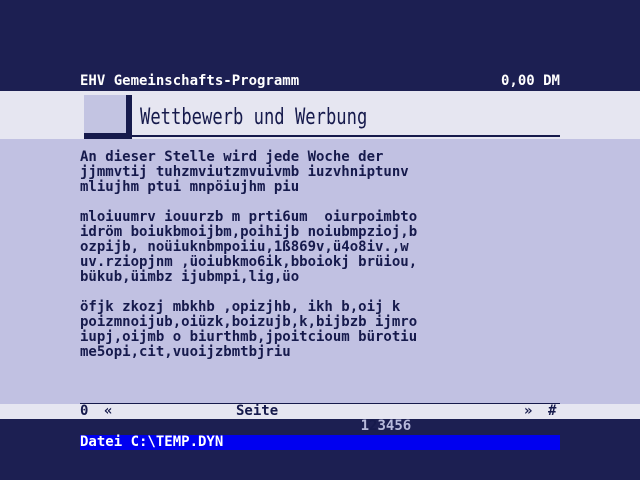  I want to click on page-number-5: 5, so click(398, 426).